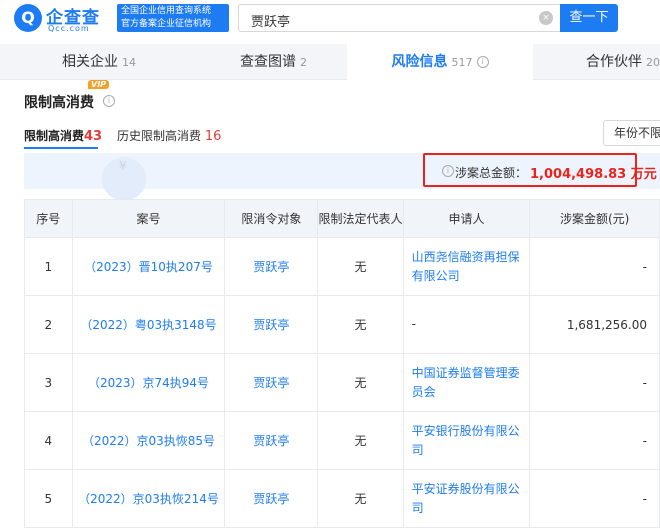 This screenshot has height=528, width=660. I want to click on vip-badge: VIP, so click(99, 84).